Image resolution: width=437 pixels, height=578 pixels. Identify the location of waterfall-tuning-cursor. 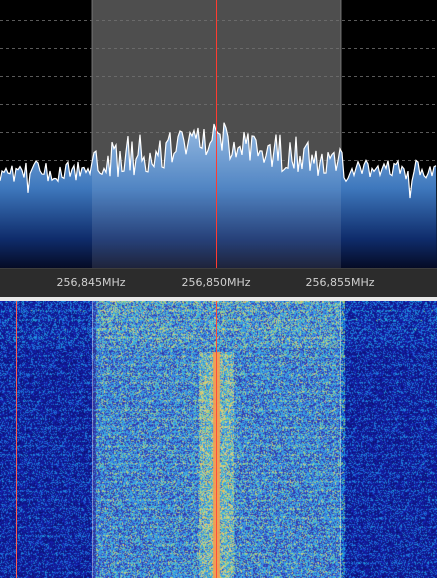
(216, 439).